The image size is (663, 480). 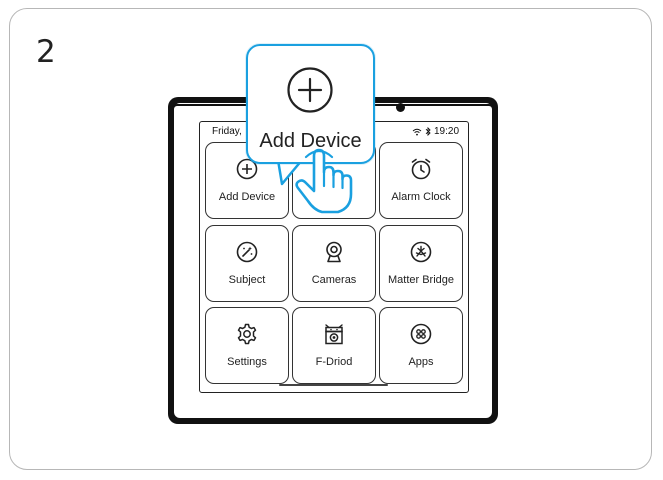 I want to click on front-camera-dot, so click(x=400, y=107).